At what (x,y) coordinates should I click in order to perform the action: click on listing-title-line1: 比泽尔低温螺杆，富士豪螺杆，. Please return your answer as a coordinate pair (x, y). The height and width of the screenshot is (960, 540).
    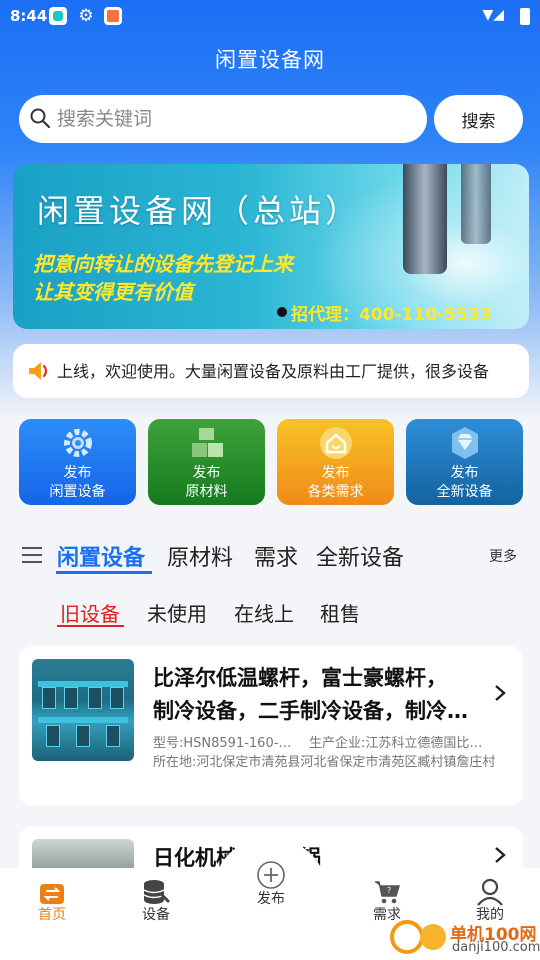
    Looking at the image, I should click on (300, 678).